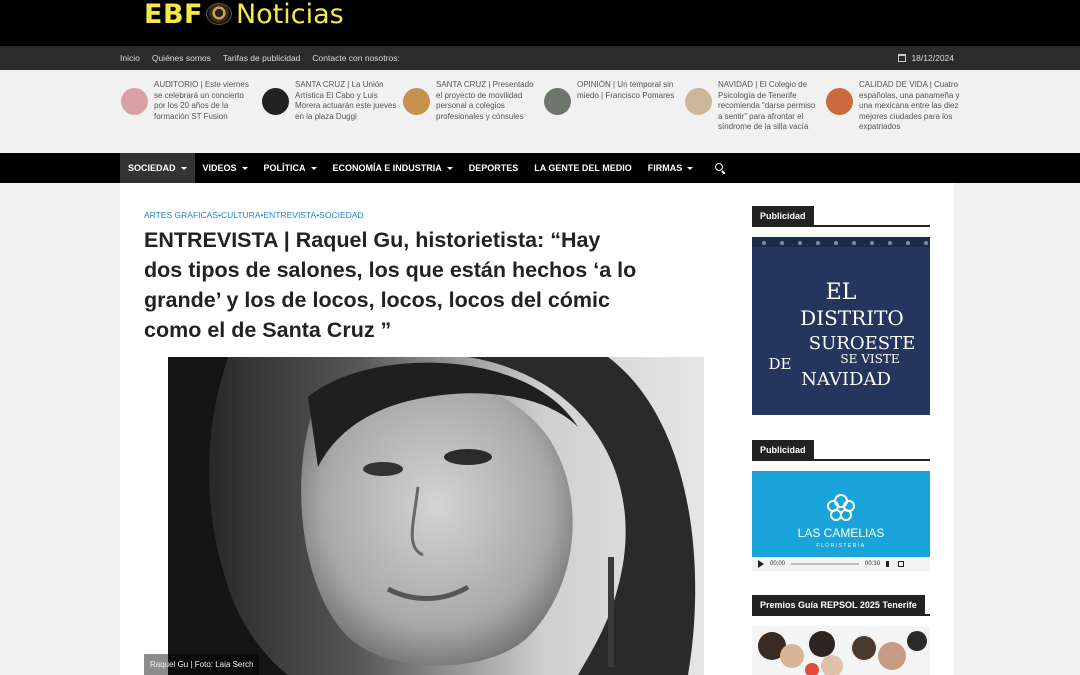 The image size is (1080, 675). Describe the element at coordinates (840, 545) in the screenshot. I see `ad2-sub: FLORISTERÍA` at that location.